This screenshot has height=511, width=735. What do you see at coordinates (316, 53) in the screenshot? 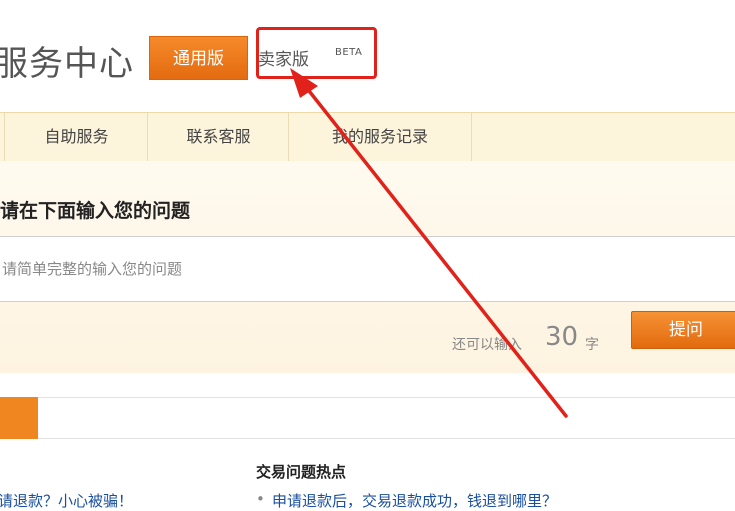
I see `annotation-highlight-box` at bounding box center [316, 53].